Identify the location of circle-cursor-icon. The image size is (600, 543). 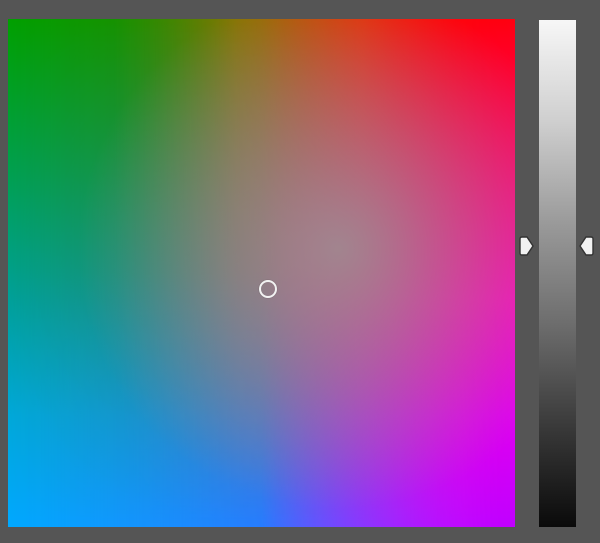
(268, 289).